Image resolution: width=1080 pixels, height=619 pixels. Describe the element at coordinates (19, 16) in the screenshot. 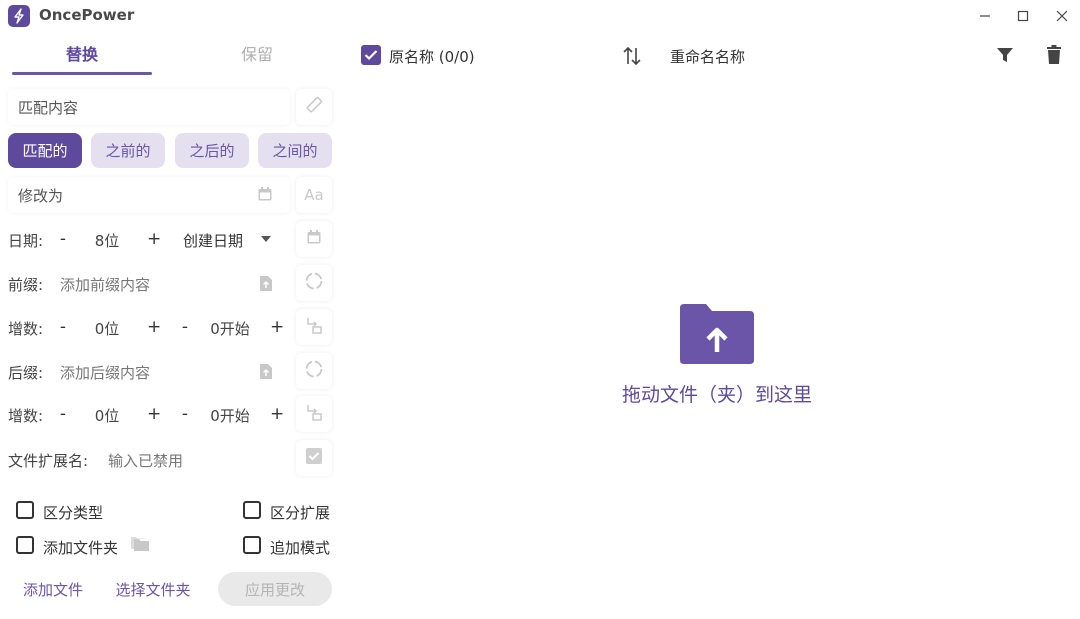

I see `app-logo-icon` at that location.